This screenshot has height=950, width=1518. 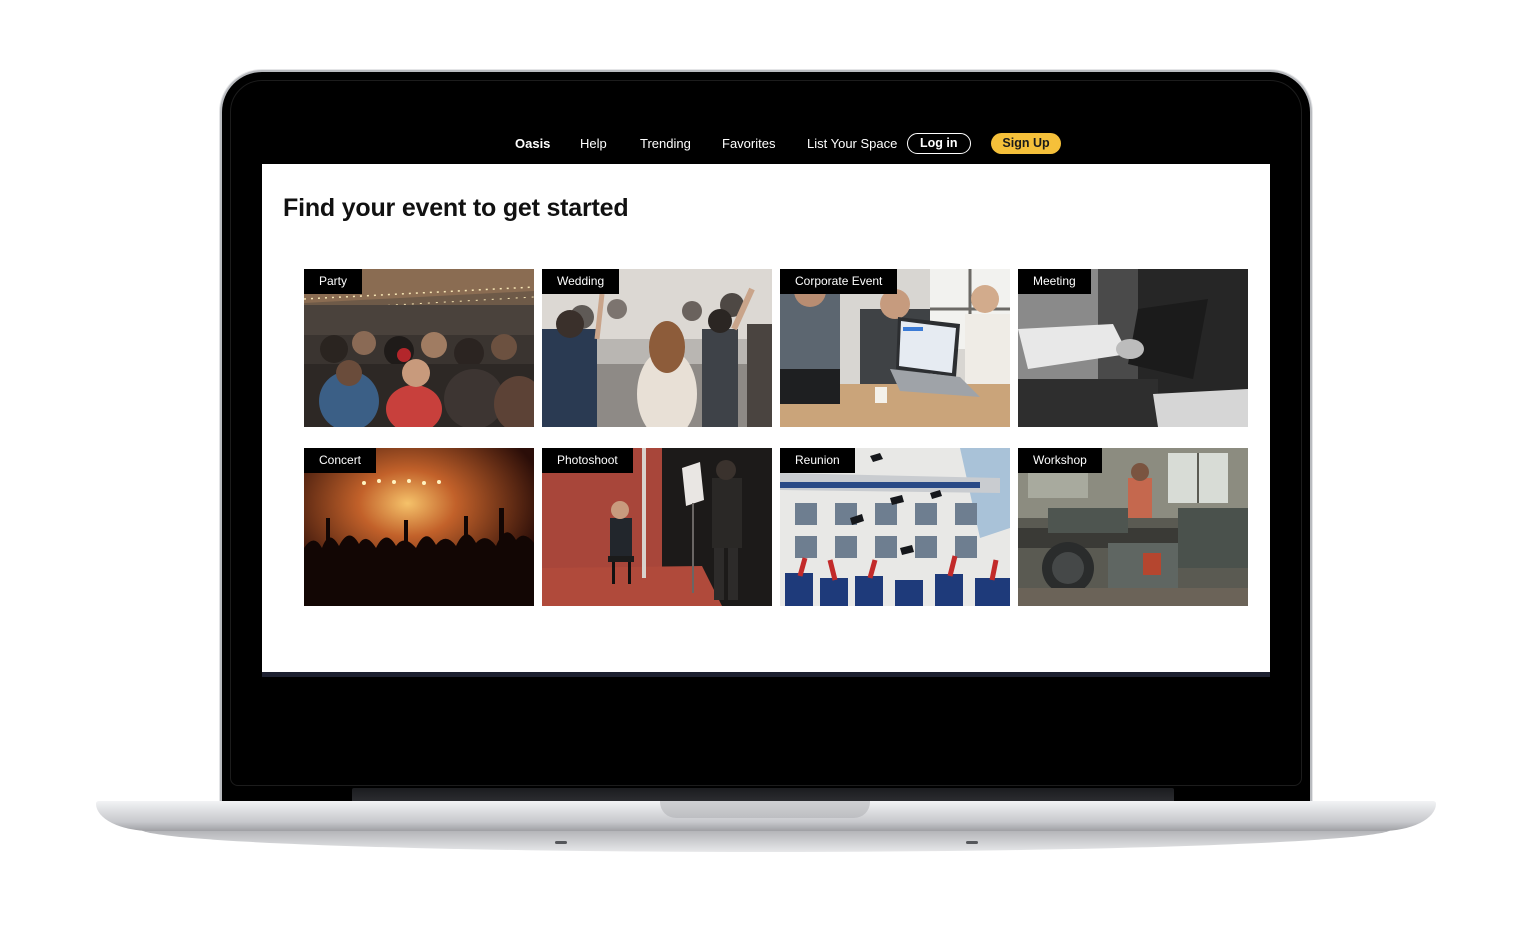 What do you see at coordinates (587, 460) in the screenshot?
I see `category-label: Photoshoot` at bounding box center [587, 460].